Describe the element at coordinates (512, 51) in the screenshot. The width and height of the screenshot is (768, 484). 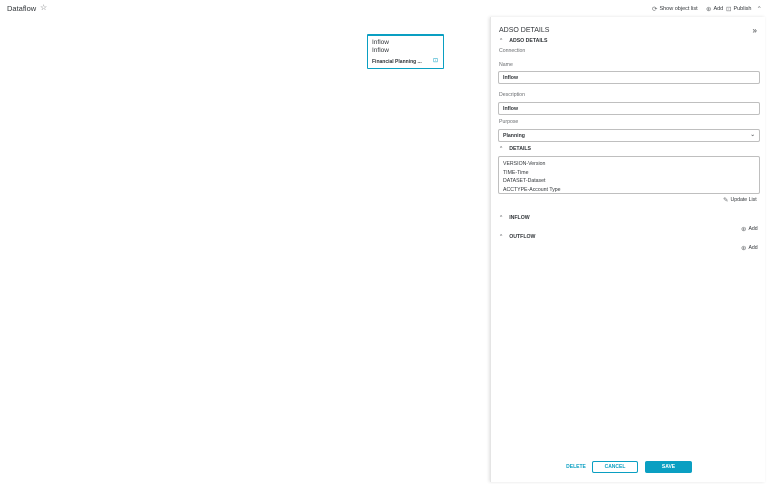
I see `connection-label: Connection` at that location.